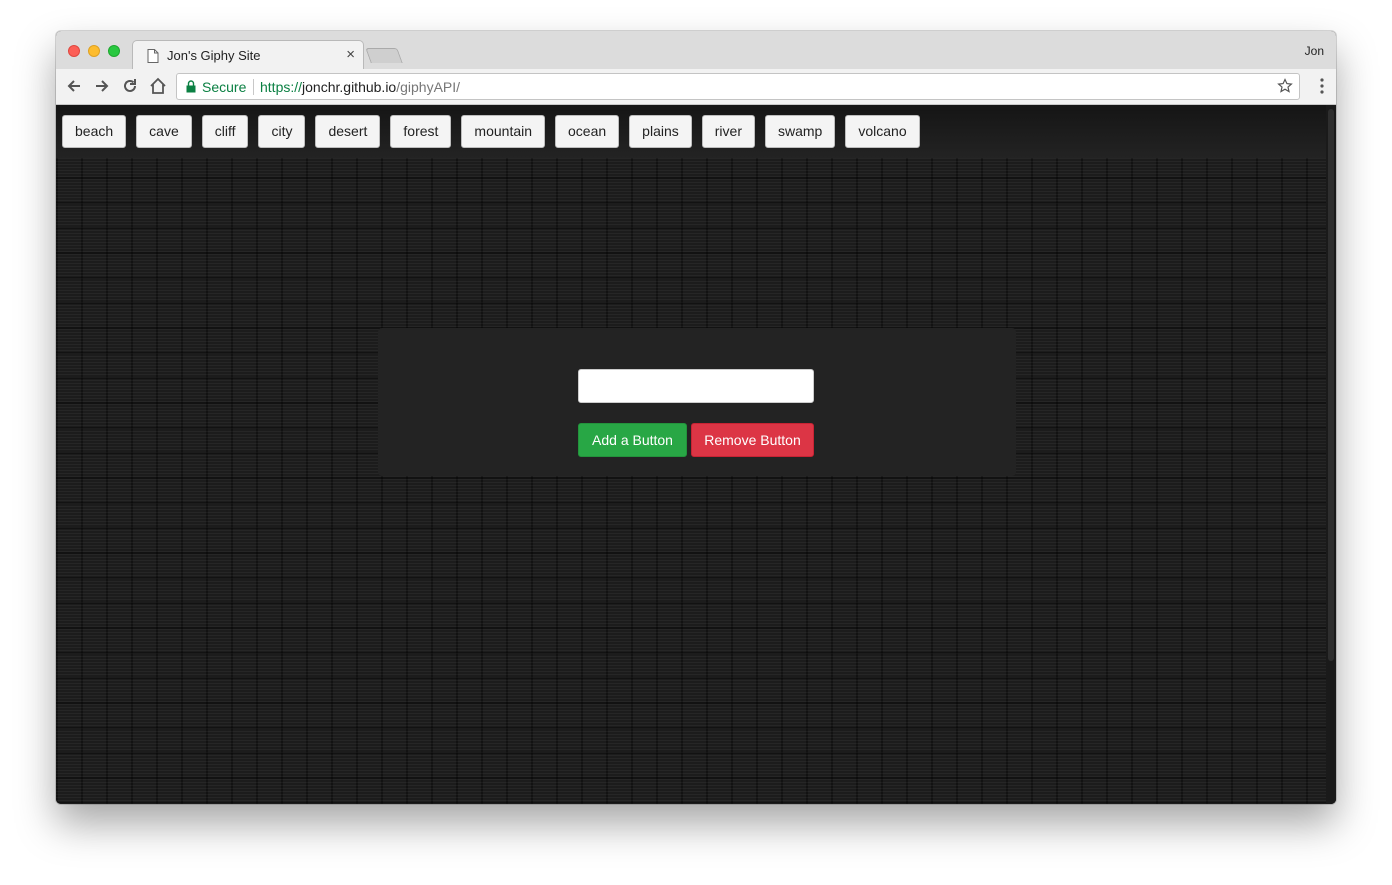  I want to click on topic-button-beach: beach, so click(94, 131).